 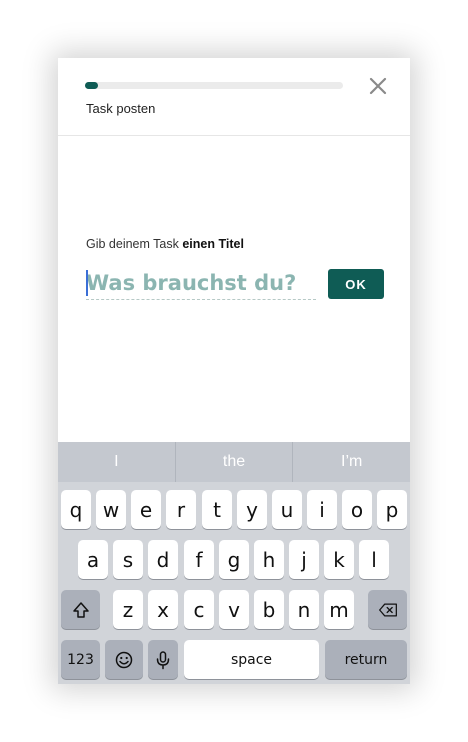 What do you see at coordinates (181, 509) in the screenshot?
I see `key-r: r` at bounding box center [181, 509].